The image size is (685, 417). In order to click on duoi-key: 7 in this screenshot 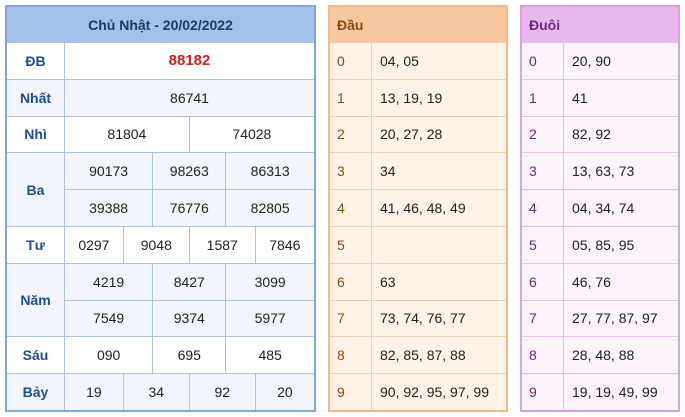, I will do `click(542, 318)`.